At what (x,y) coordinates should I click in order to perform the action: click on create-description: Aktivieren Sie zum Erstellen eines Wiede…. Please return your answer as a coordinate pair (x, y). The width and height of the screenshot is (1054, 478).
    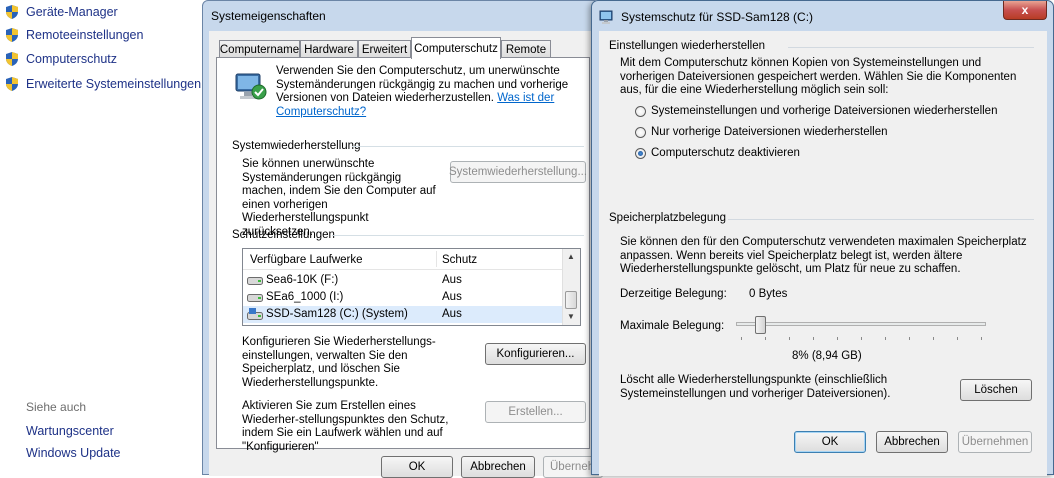
    Looking at the image, I should click on (345, 426).